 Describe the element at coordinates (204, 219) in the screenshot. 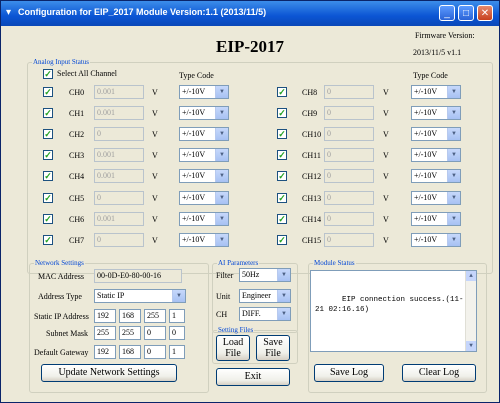

I see `ch6-type-select: +/-10V ▼` at that location.